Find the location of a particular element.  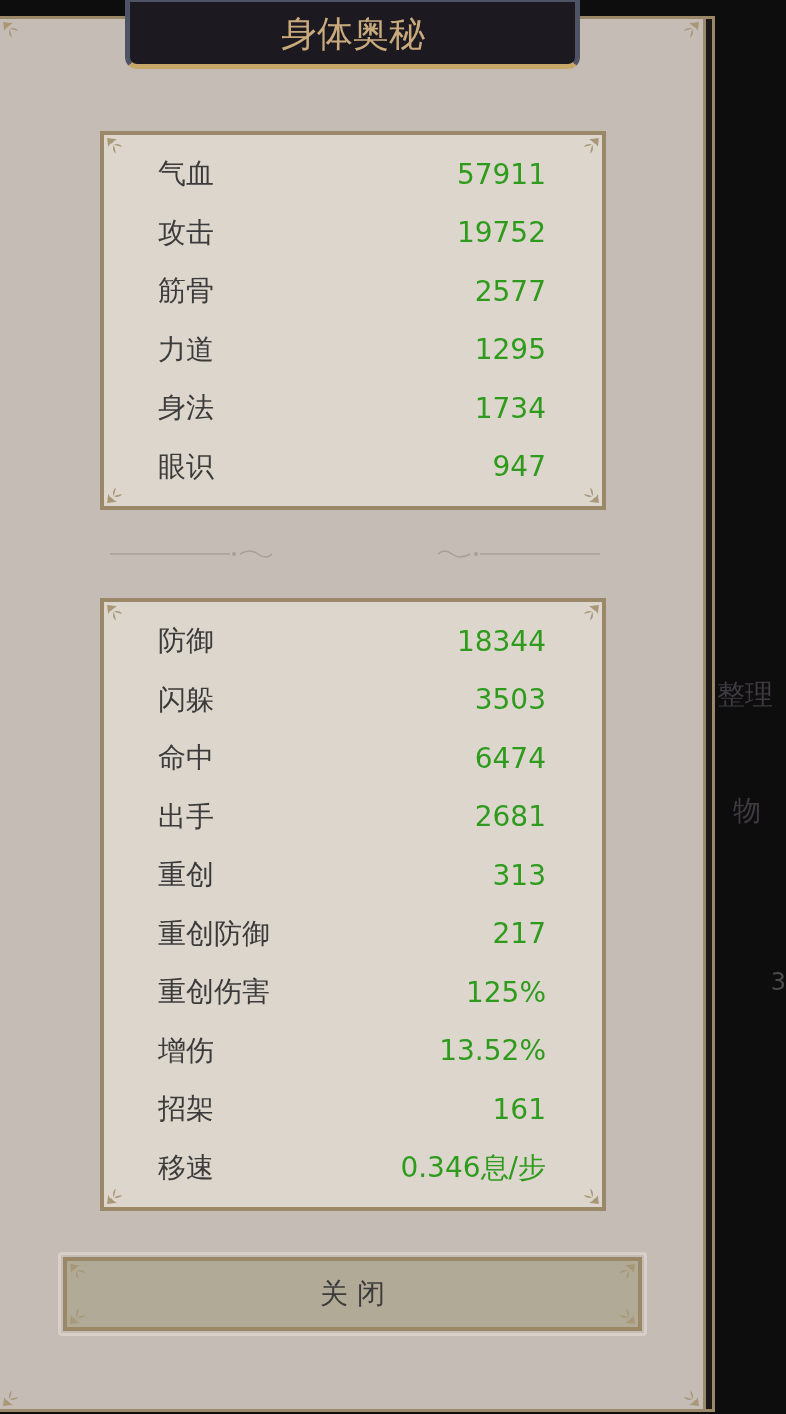

stat-value: 0.346息/步 is located at coordinates (473, 1167).